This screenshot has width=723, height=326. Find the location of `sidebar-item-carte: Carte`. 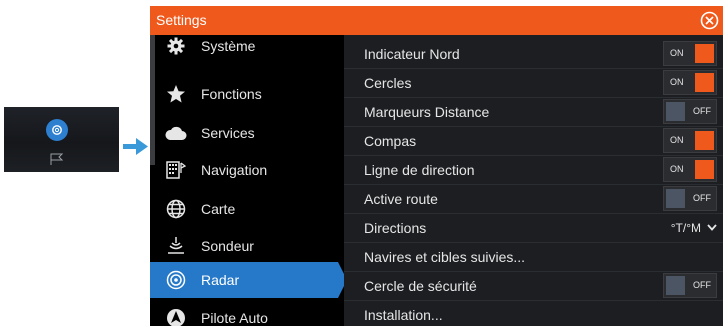

sidebar-item-carte: Carte is located at coordinates (247, 209).